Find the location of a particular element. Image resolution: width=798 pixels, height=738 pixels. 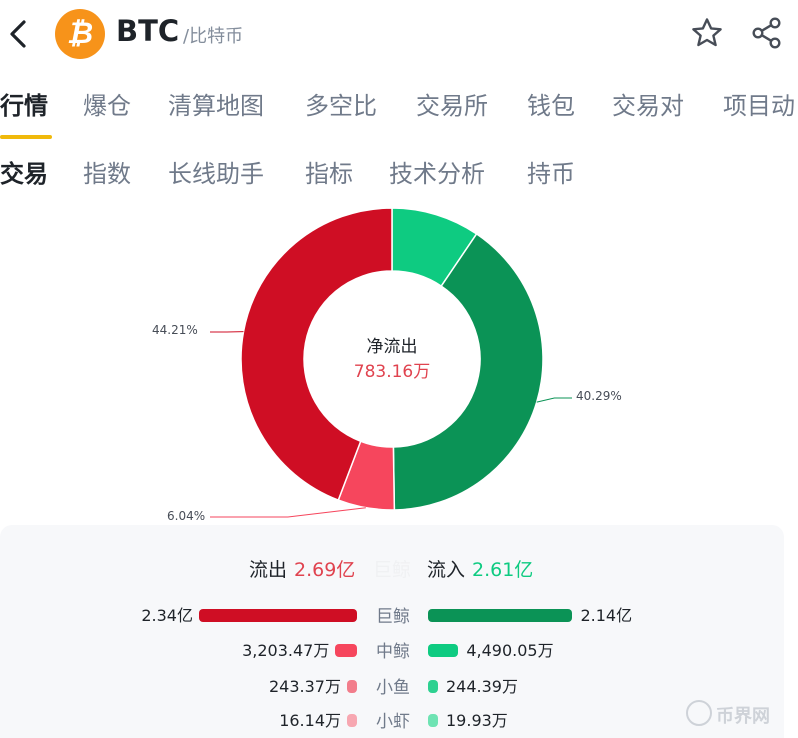

shrimp-outflow-bar is located at coordinates (352, 720).